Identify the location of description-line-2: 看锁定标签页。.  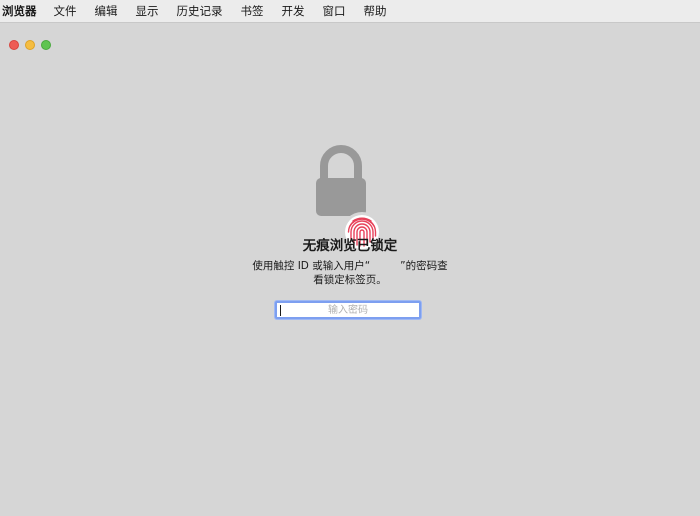
(350, 280).